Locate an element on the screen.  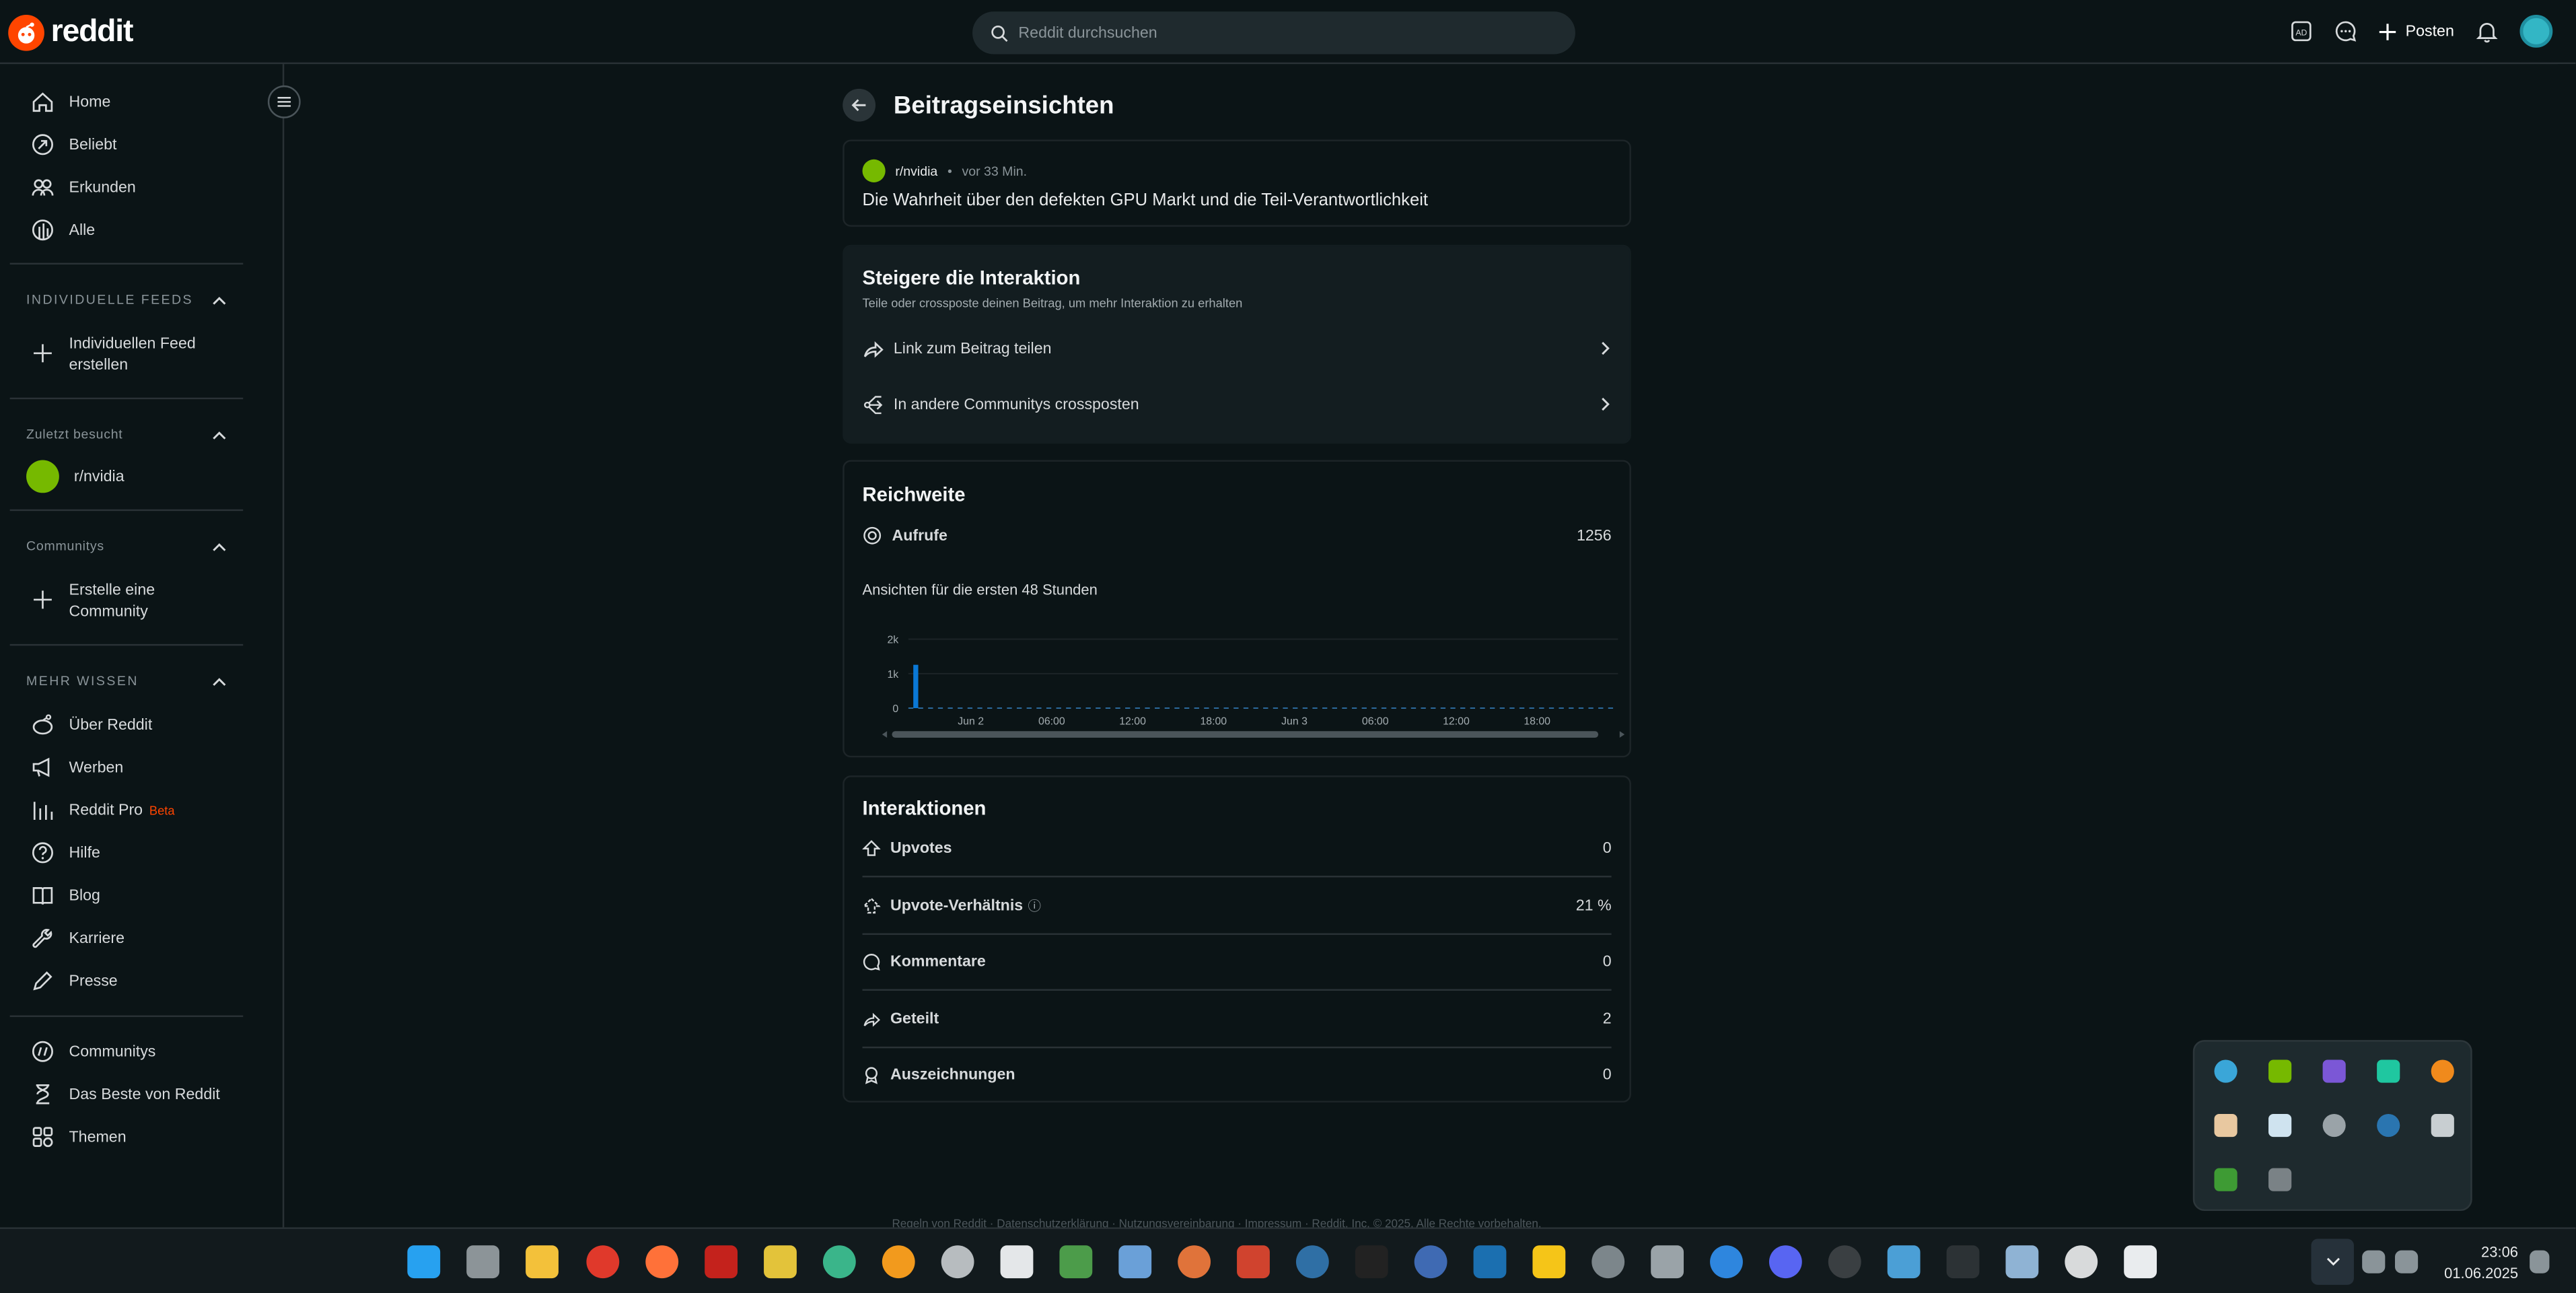
mkv-icon is located at coordinates (1312, 1262).